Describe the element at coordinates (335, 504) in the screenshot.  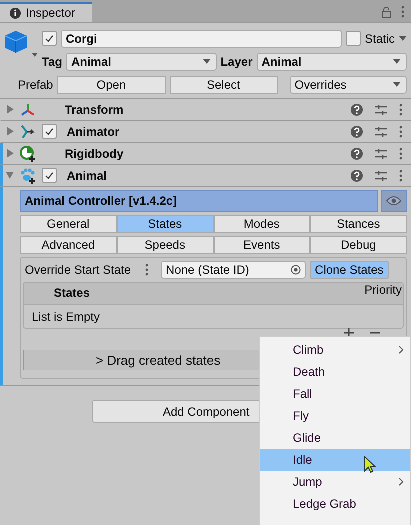
I see `menu-item: Ledge Grab` at that location.